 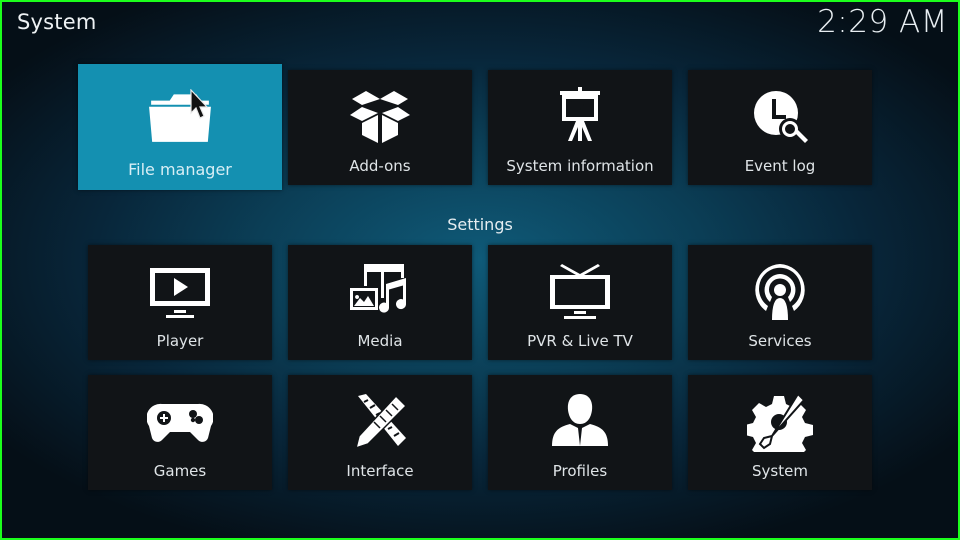 I want to click on monitor-play-icon, so click(x=180, y=292).